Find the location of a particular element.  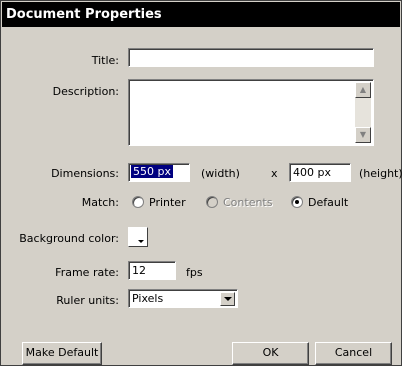

match-default-label: Default is located at coordinates (328, 202).